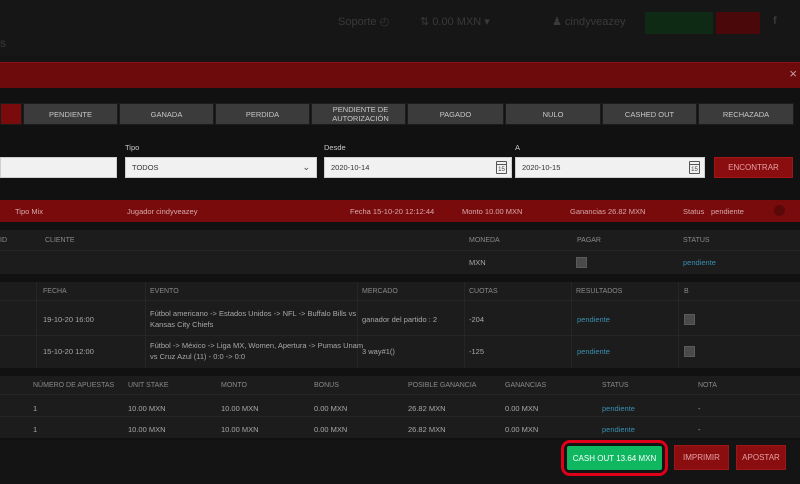 This screenshot has height=484, width=800. I want to click on tab-perdida: PERDIDA, so click(262, 114).